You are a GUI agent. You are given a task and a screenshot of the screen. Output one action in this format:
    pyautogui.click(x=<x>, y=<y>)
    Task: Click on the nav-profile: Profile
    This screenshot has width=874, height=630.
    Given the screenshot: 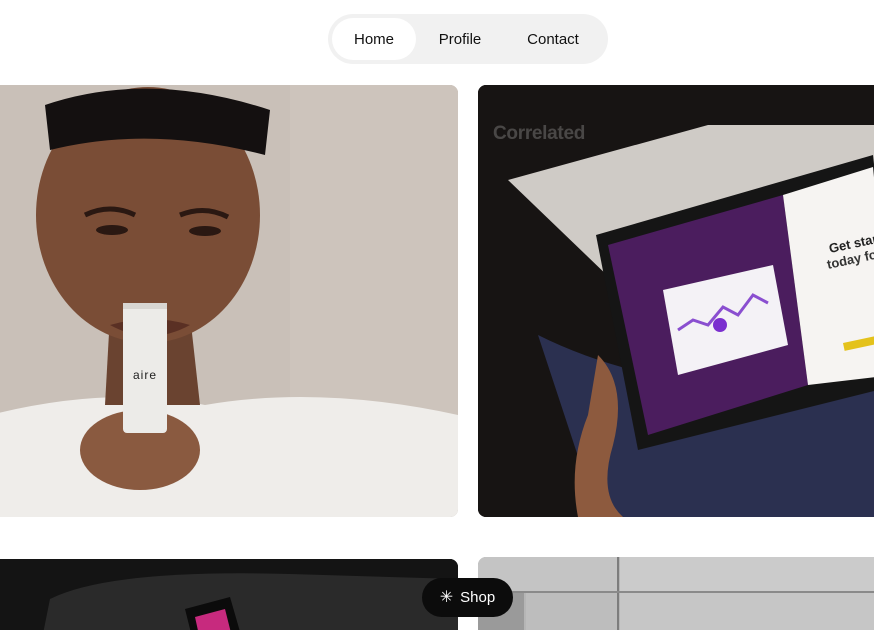 What is the action you would take?
    pyautogui.click(x=460, y=39)
    